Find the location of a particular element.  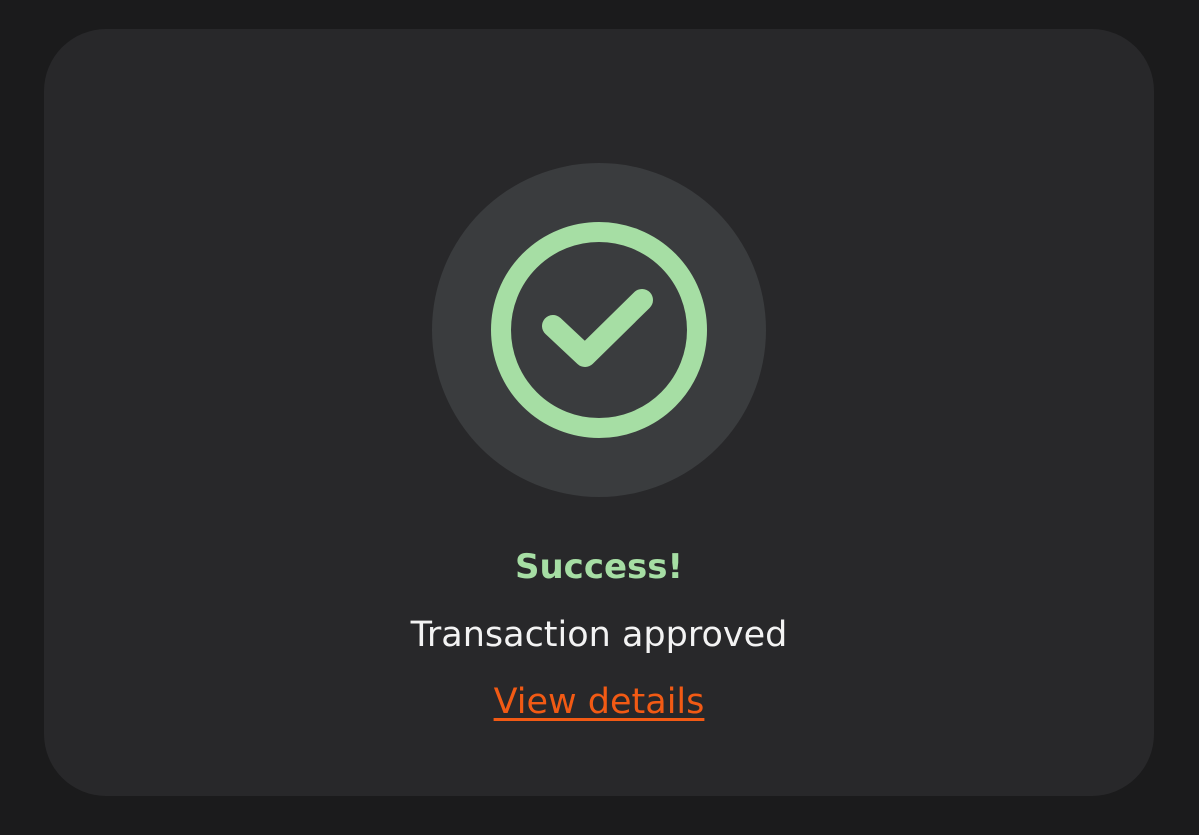

check-circle-icon is located at coordinates (599, 330).